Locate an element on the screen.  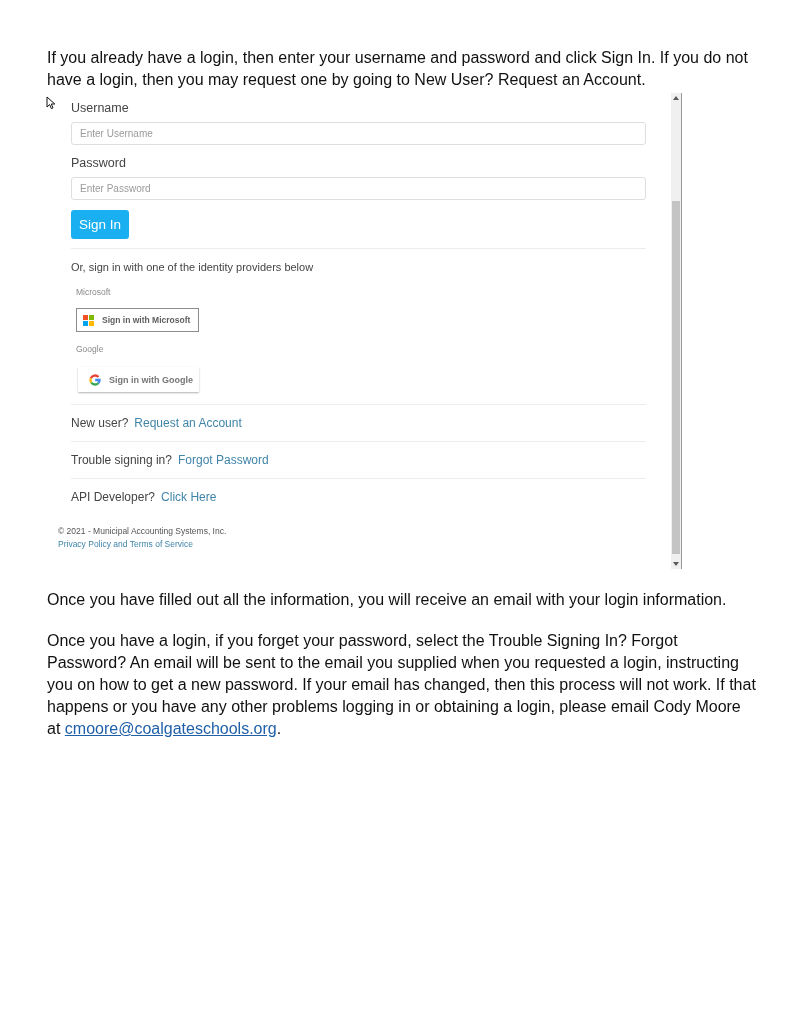
question-text: New user? is located at coordinates (100, 423).